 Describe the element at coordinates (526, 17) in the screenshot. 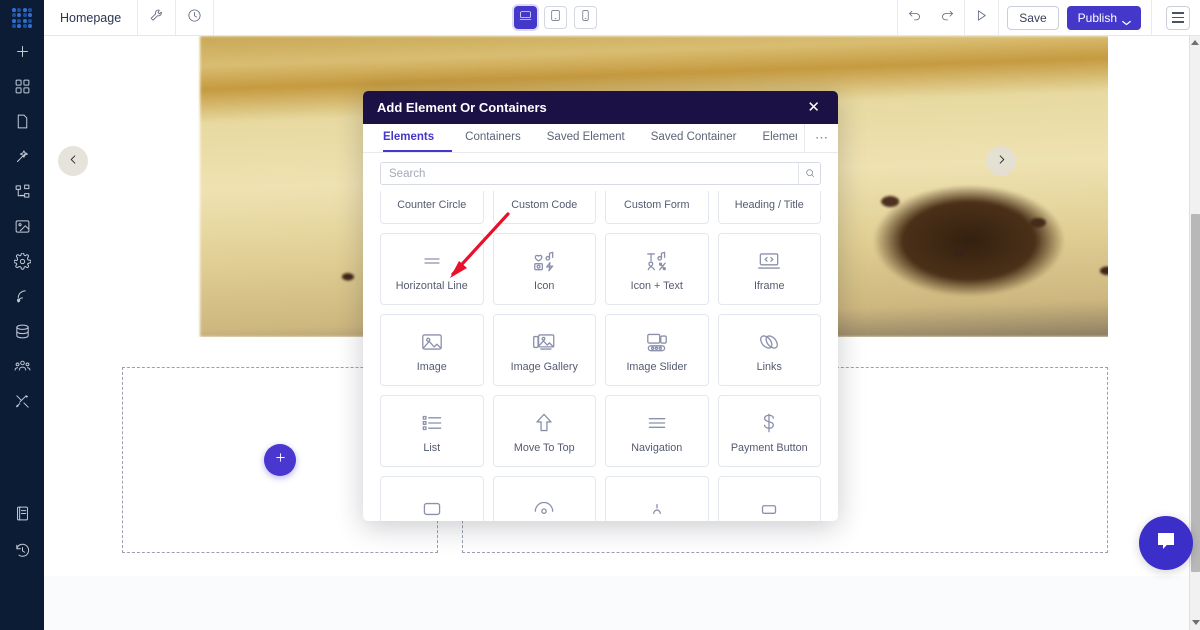

I see `device-desktop-button` at that location.